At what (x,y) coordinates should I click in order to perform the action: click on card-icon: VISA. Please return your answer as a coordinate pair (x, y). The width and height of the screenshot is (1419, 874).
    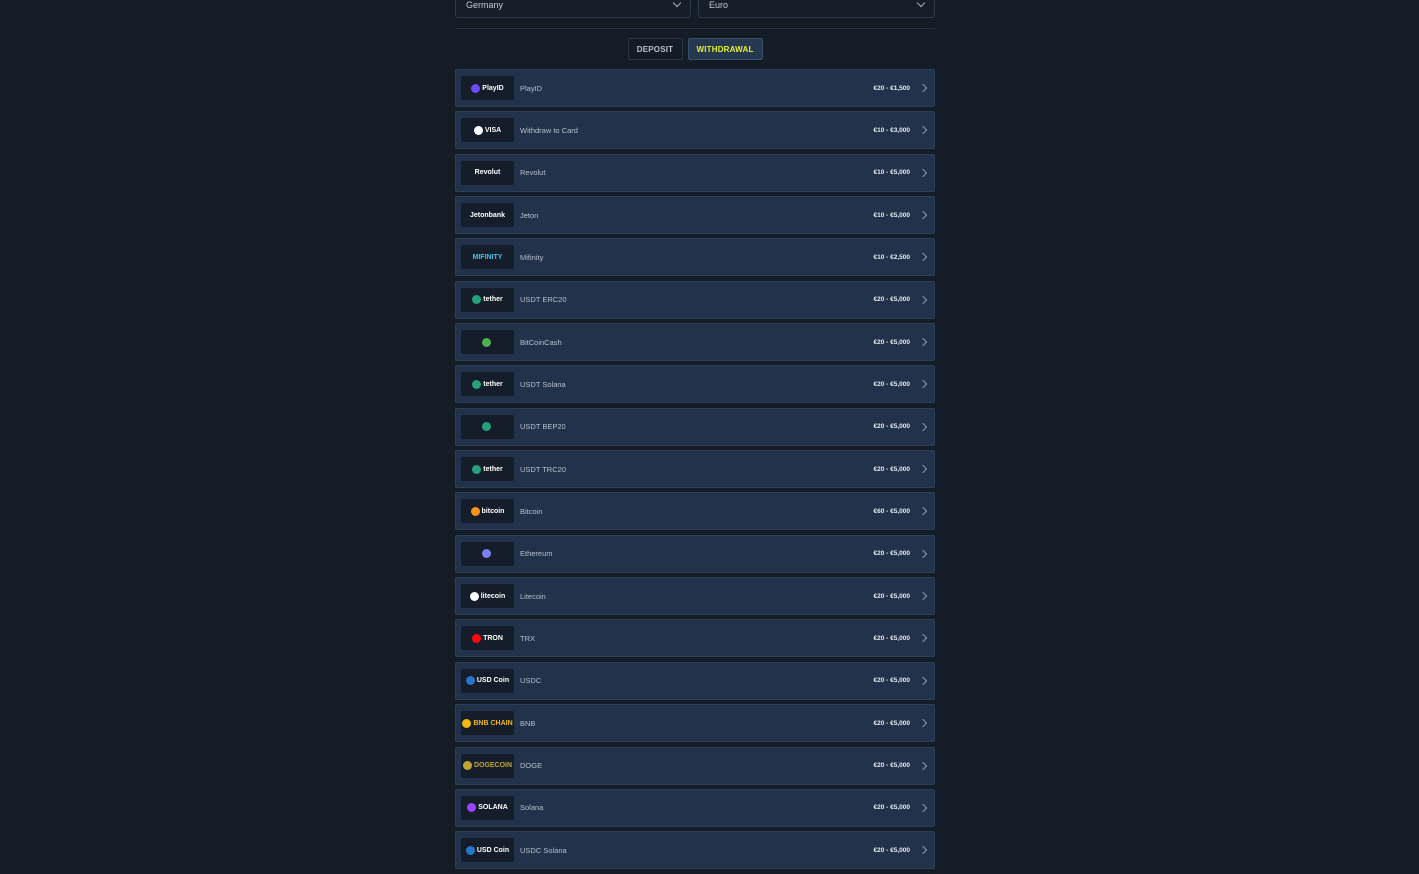
    Looking at the image, I should click on (487, 130).